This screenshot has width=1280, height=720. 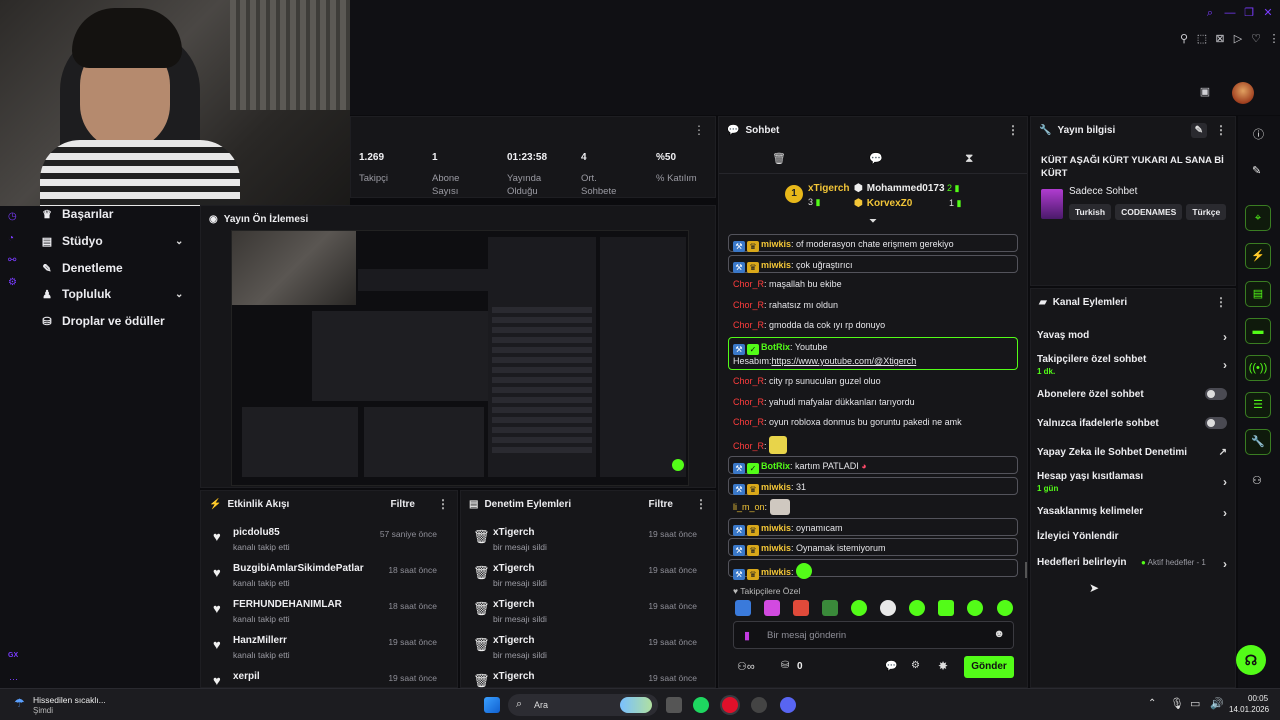 I want to click on chat-message: ⚒ ♛ miwkis: oynamıcam, so click(x=873, y=527).